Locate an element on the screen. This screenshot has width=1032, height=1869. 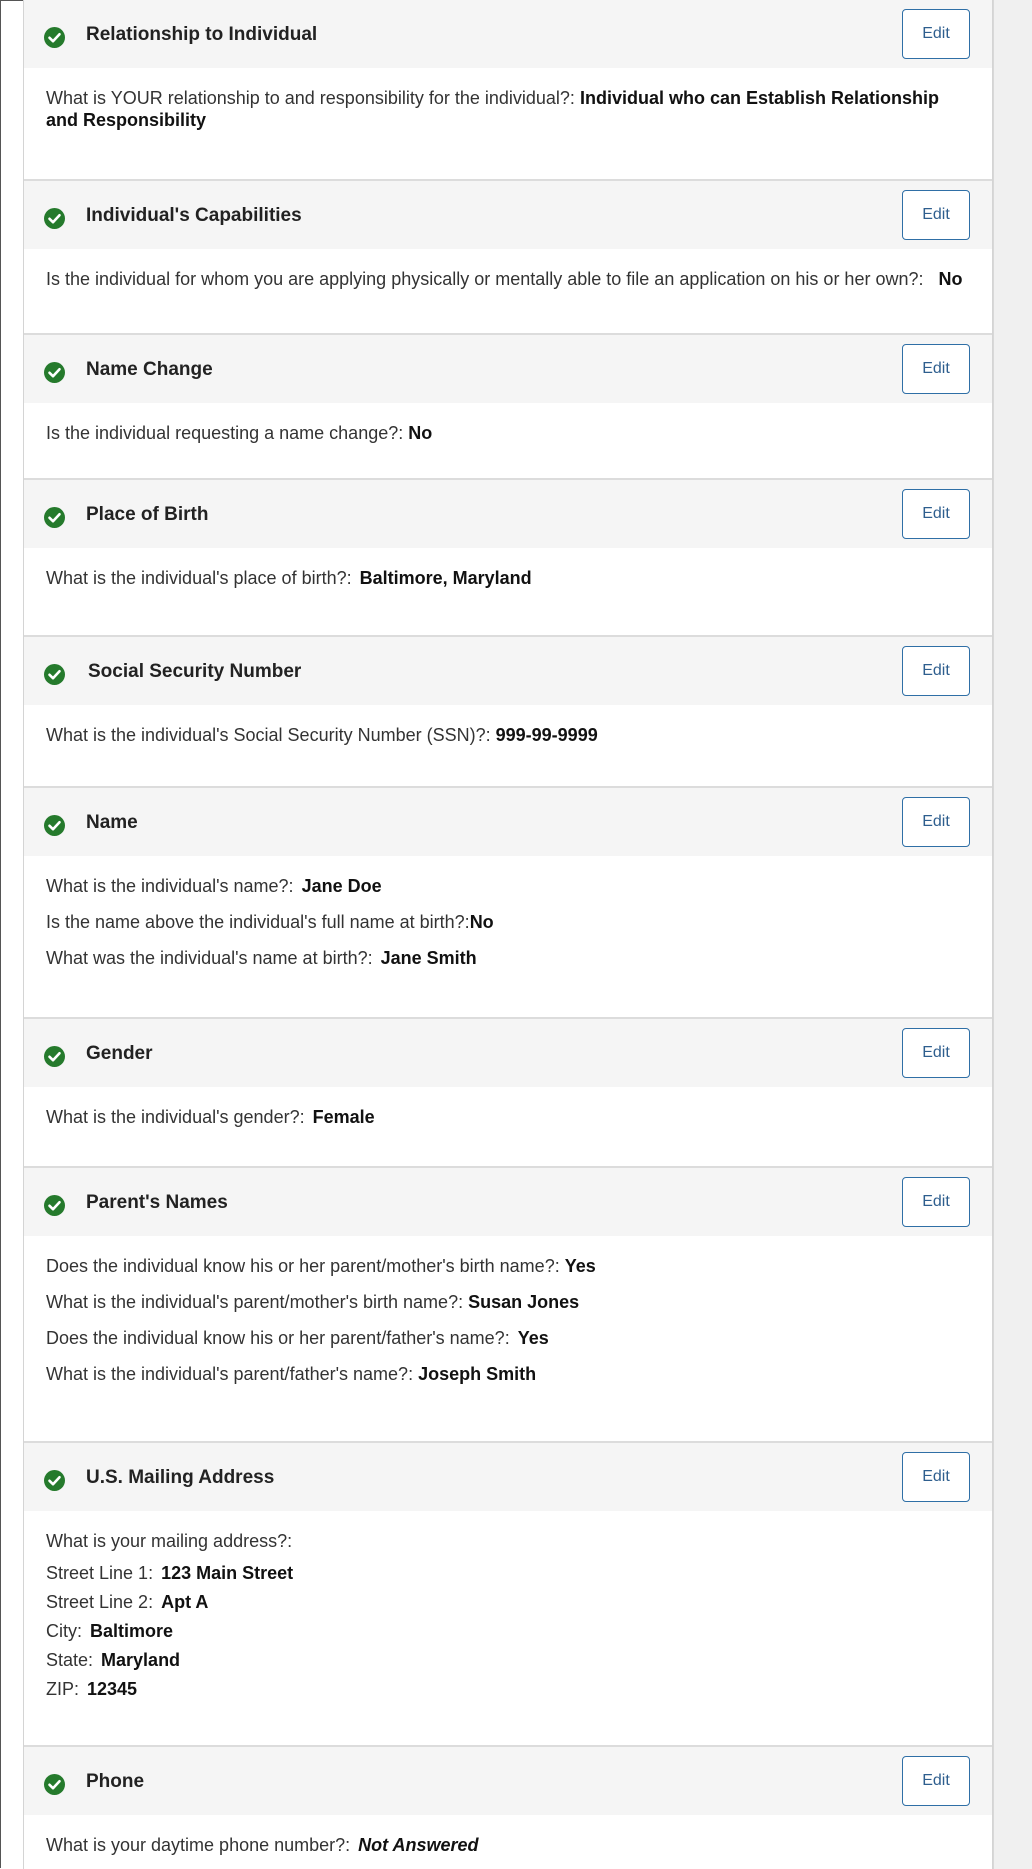
section-title: Relationship to Individual is located at coordinates (202, 34).